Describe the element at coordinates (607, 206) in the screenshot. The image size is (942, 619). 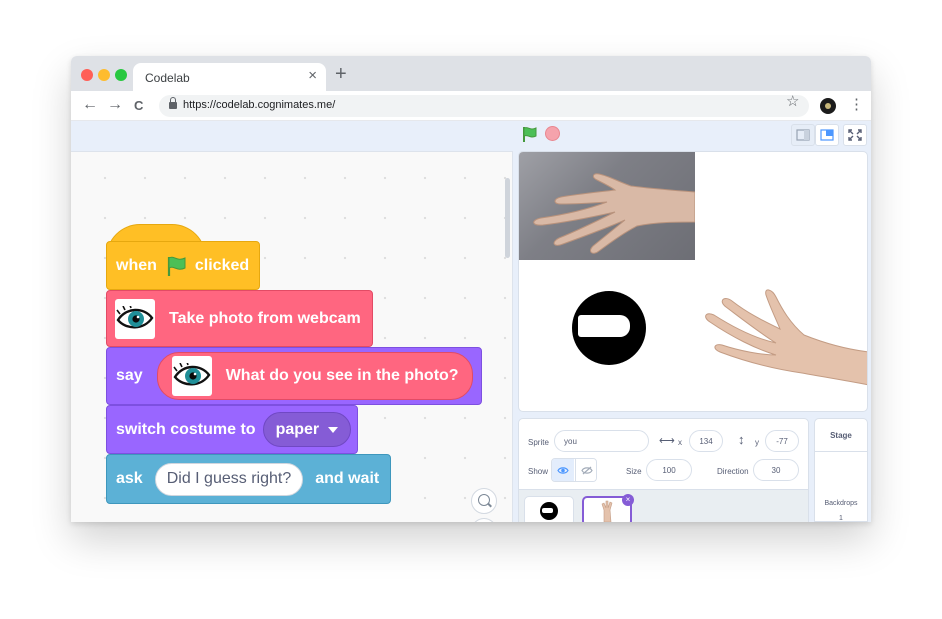
I see `webcam-photo` at that location.